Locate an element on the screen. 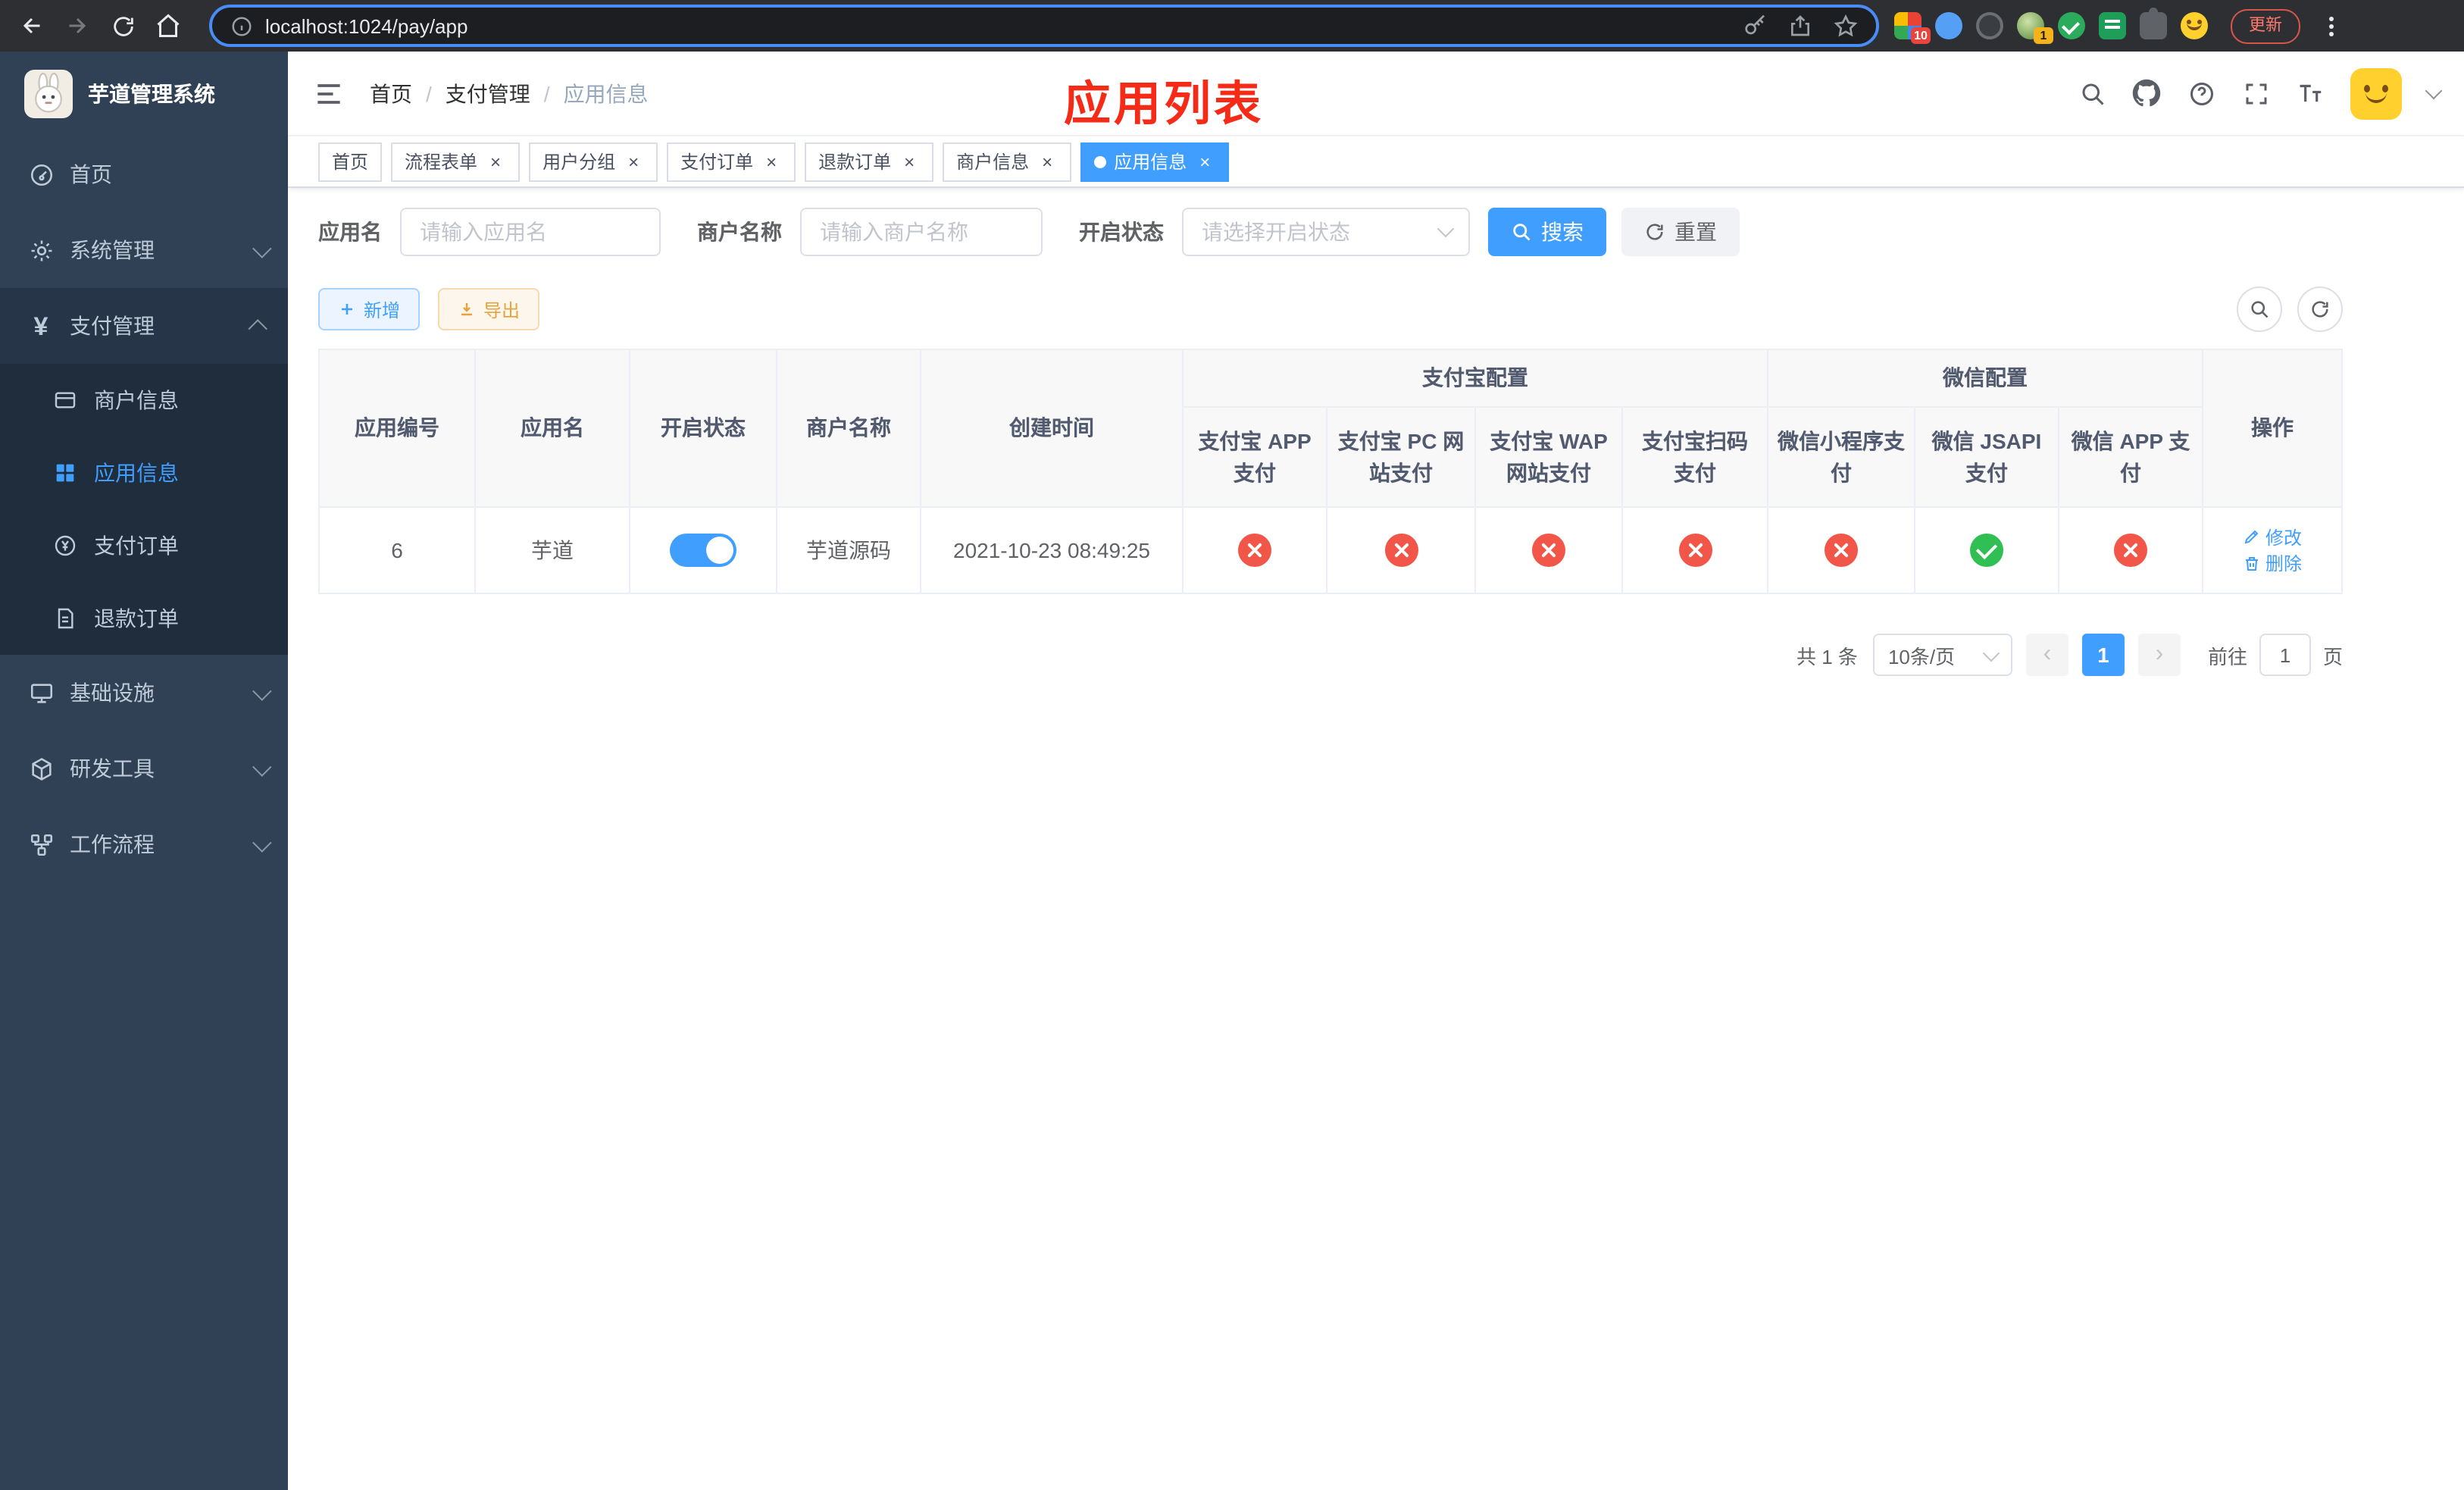 Image resolution: width=2464 pixels, height=1490 pixels. delete-link: 删除 is located at coordinates (2272, 563).